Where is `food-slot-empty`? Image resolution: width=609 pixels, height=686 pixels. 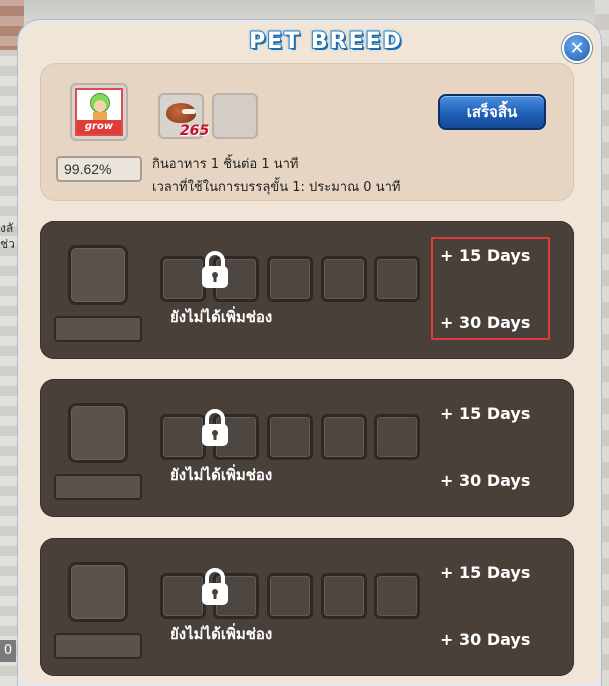 food-slot-empty is located at coordinates (235, 116).